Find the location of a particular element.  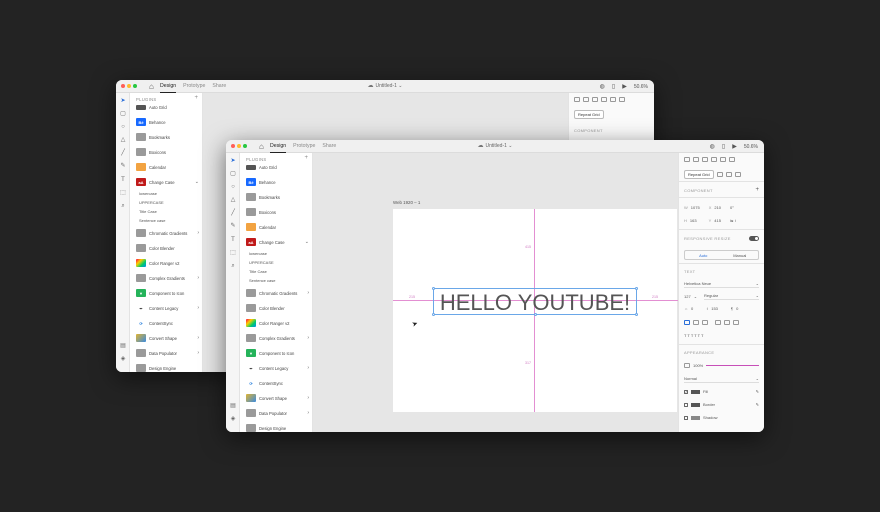

plugin-item: Convert Shape › is located at coordinates (167, 338).